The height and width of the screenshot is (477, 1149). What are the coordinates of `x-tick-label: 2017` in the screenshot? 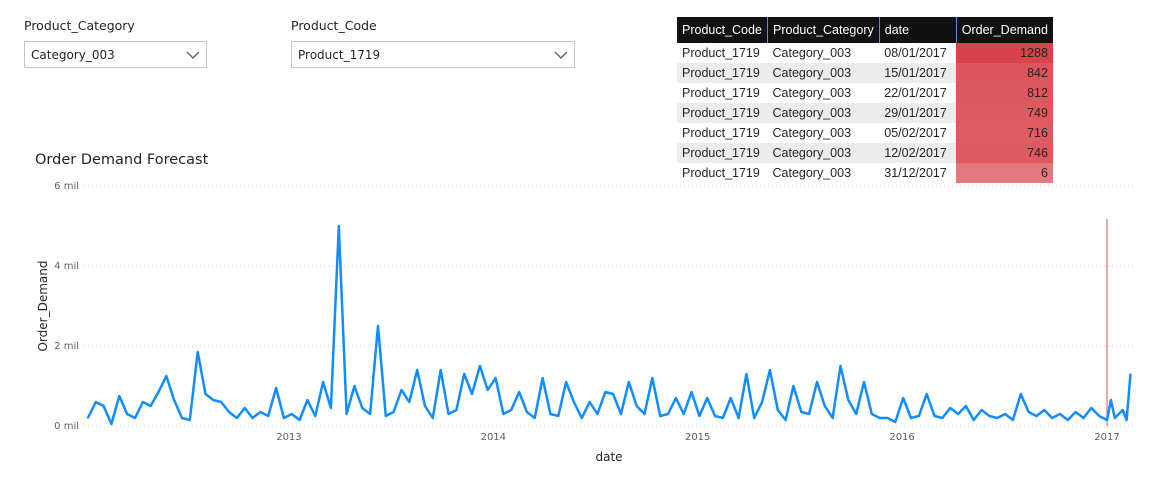 It's located at (1106, 437).